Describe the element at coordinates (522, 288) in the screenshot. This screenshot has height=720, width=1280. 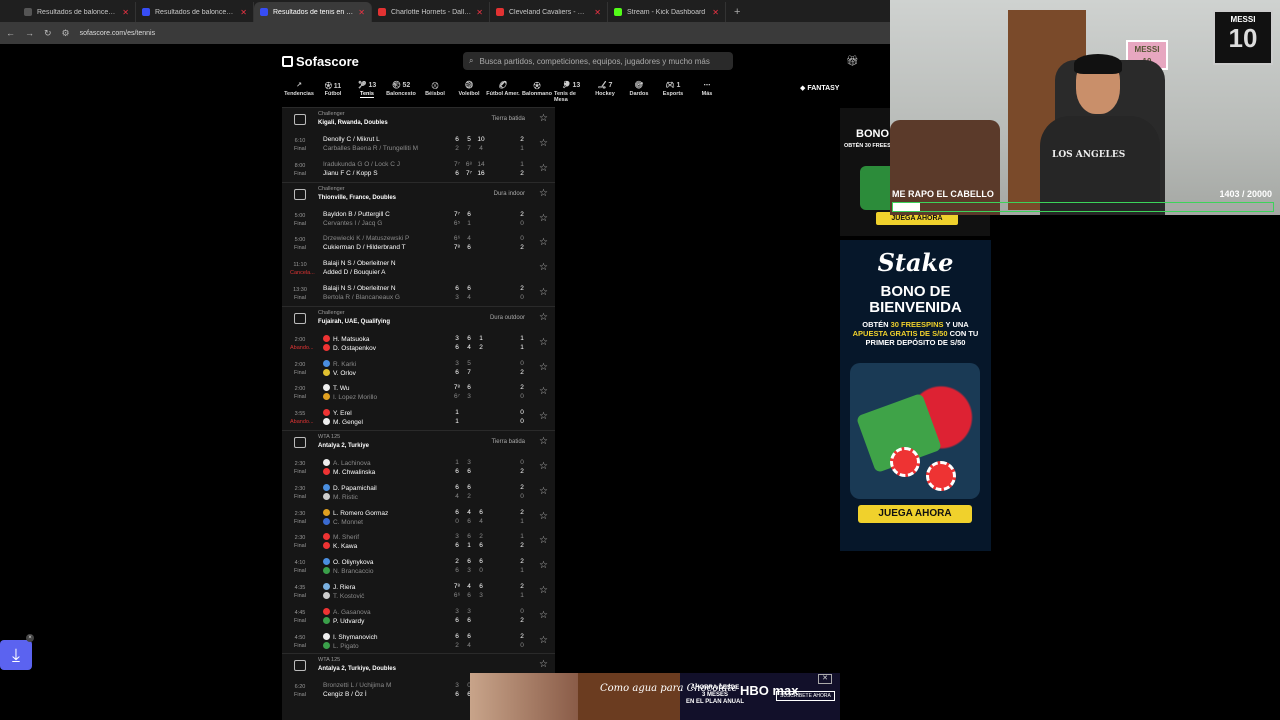
I see `sets-won: 2` at that location.